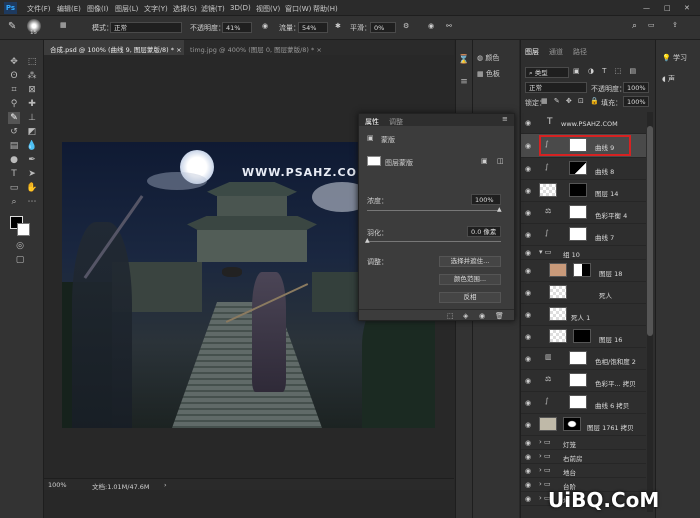 The height and width of the screenshot is (518, 700). Describe the element at coordinates (185, 9) in the screenshot. I see `menu-select: 选择(S)` at that location.